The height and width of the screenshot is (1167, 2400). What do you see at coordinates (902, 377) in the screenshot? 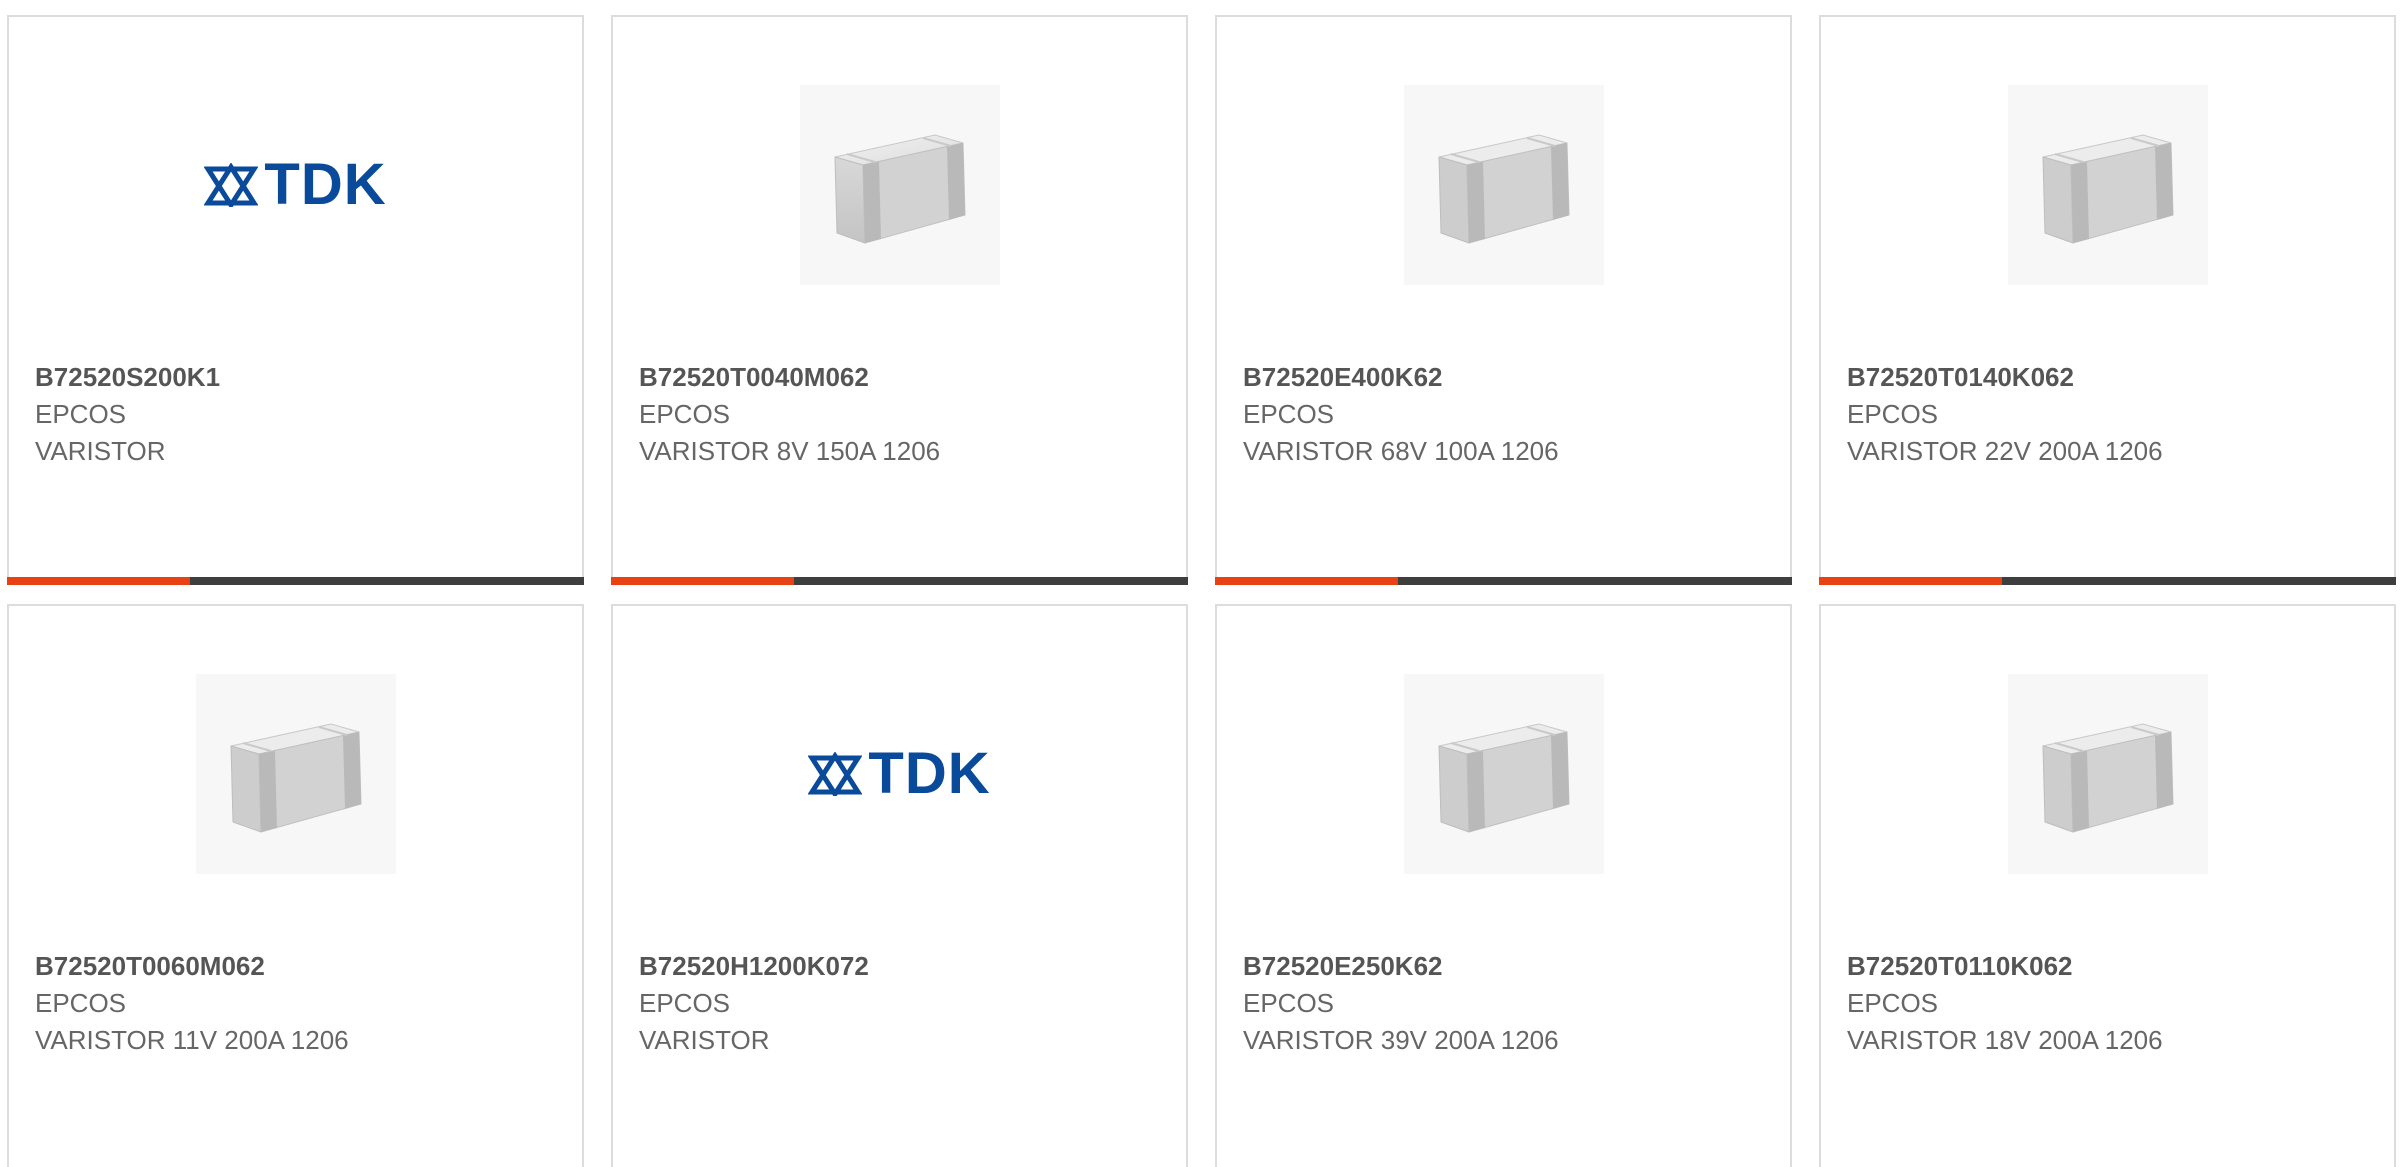
I see `part-number: B72520T0040M062` at bounding box center [902, 377].